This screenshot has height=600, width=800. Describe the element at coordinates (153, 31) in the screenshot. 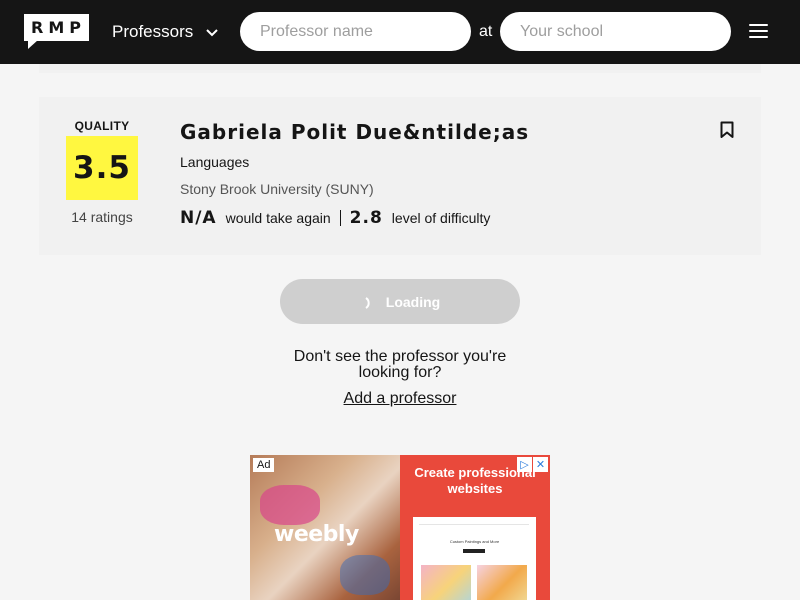

I see `search-type-label: Professors` at that location.